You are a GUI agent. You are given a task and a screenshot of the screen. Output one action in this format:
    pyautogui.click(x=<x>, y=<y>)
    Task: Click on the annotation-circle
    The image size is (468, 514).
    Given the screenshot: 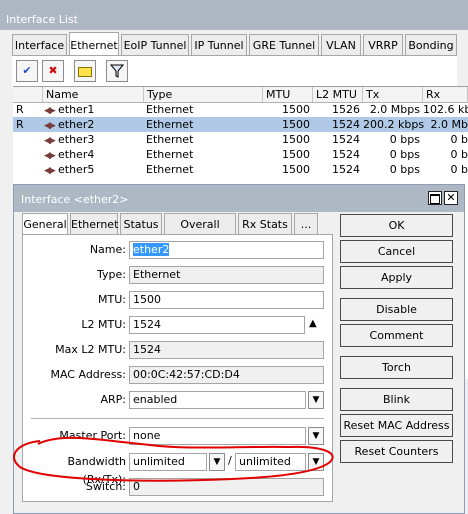 What is the action you would take?
    pyautogui.click(x=173, y=459)
    